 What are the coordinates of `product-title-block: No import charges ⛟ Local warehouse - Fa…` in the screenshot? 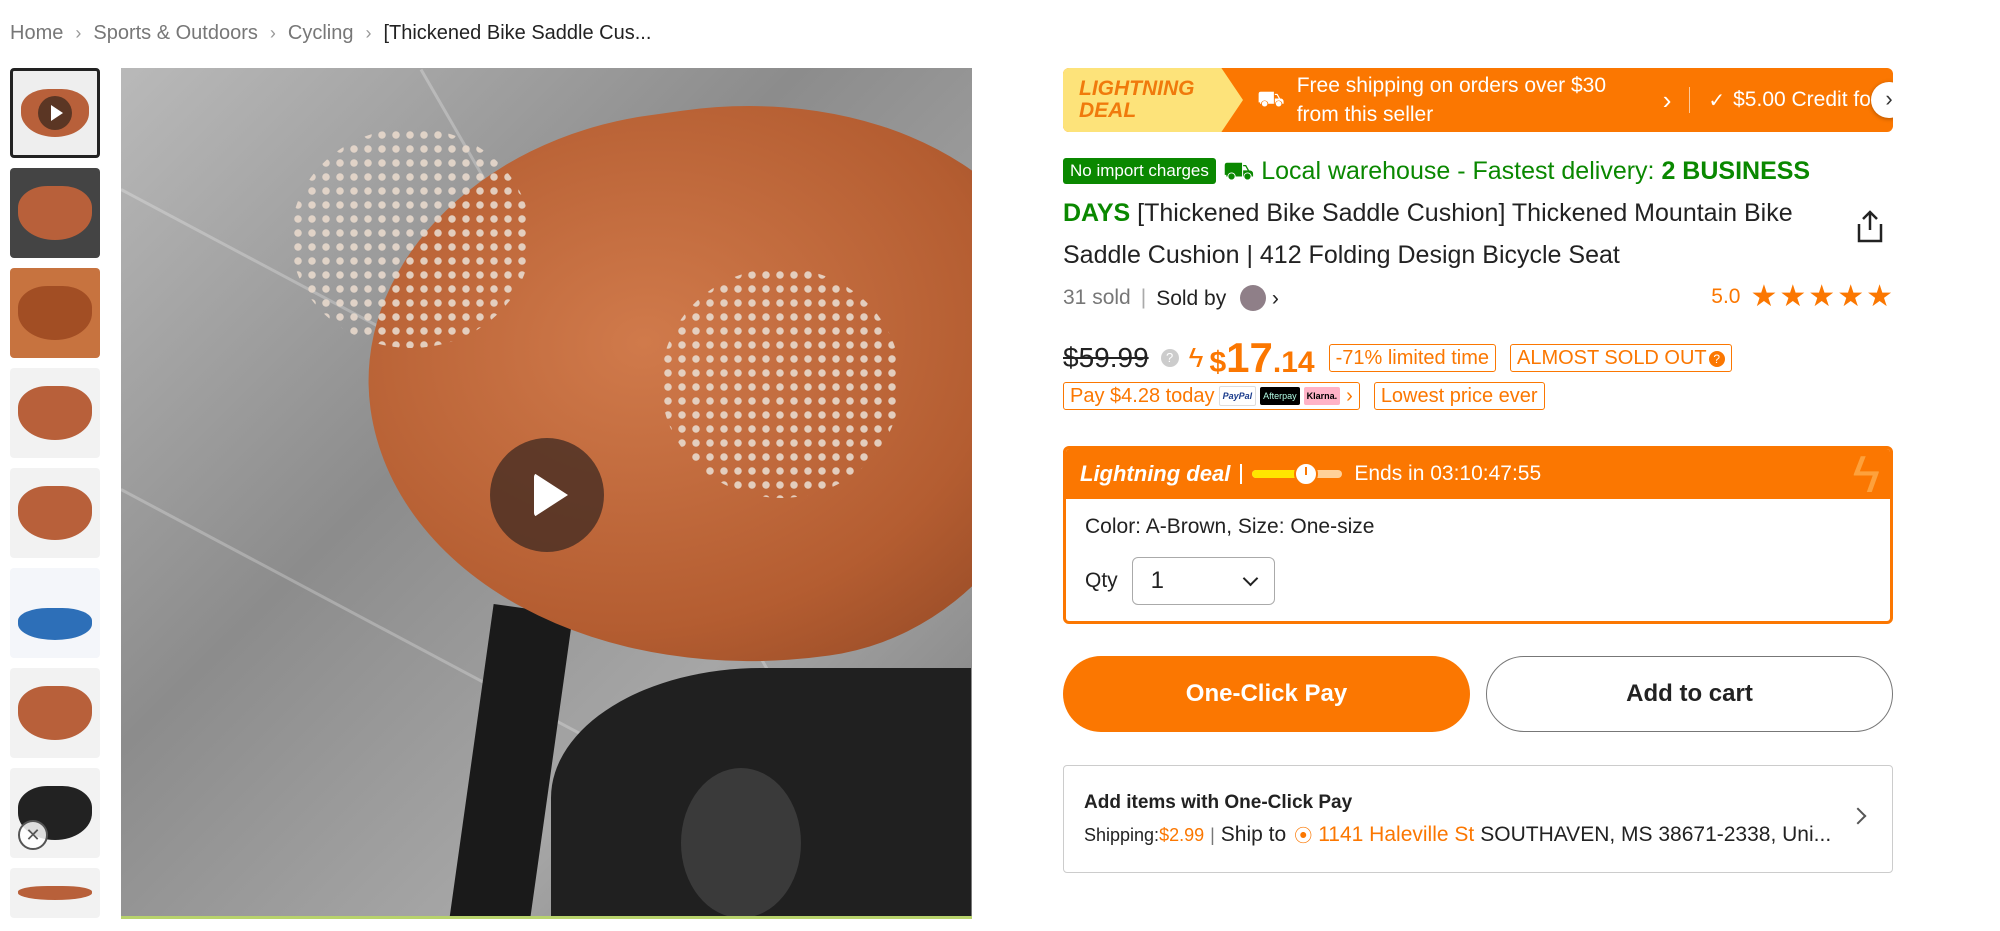 It's located at (1443, 213).